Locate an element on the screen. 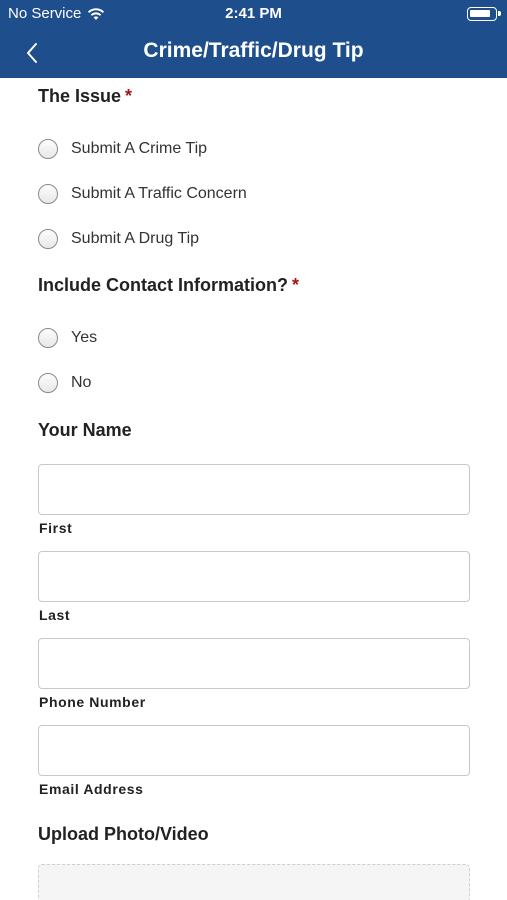  radio-traffic-concern: Submit A Traffic Concern is located at coordinates (142, 194).